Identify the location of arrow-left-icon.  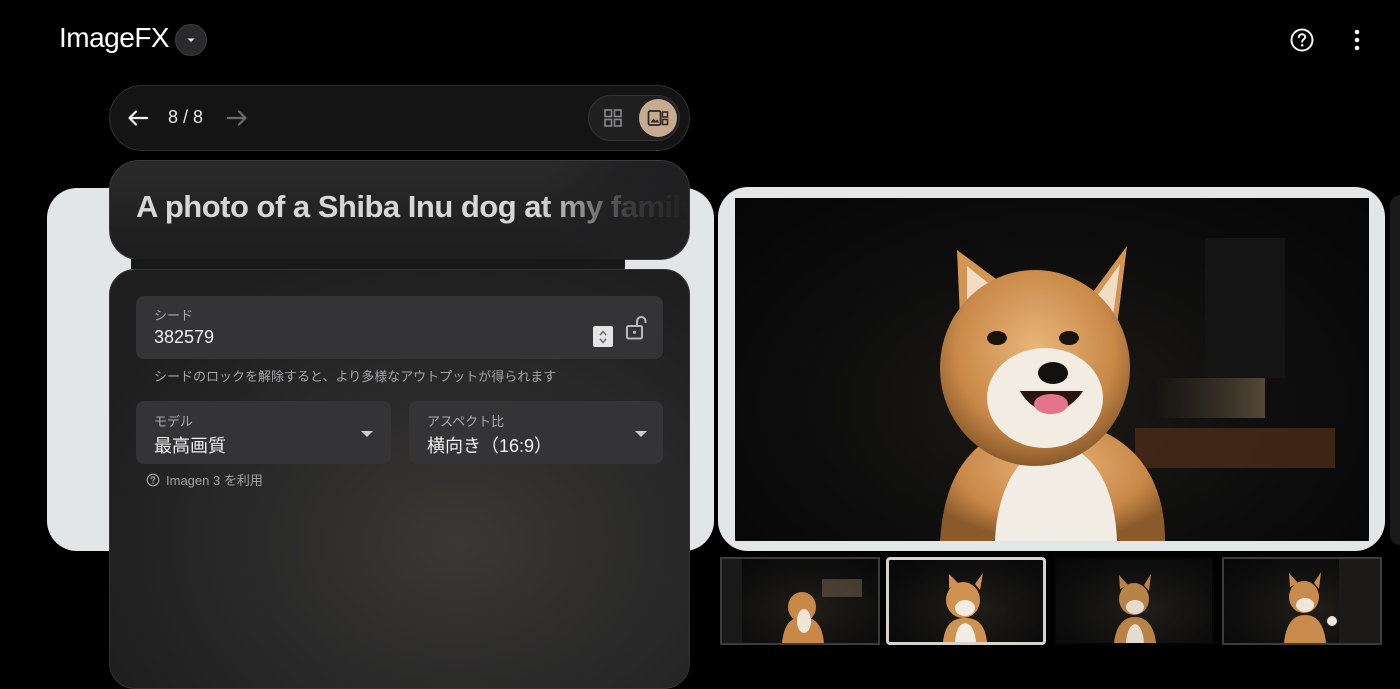
(138, 118).